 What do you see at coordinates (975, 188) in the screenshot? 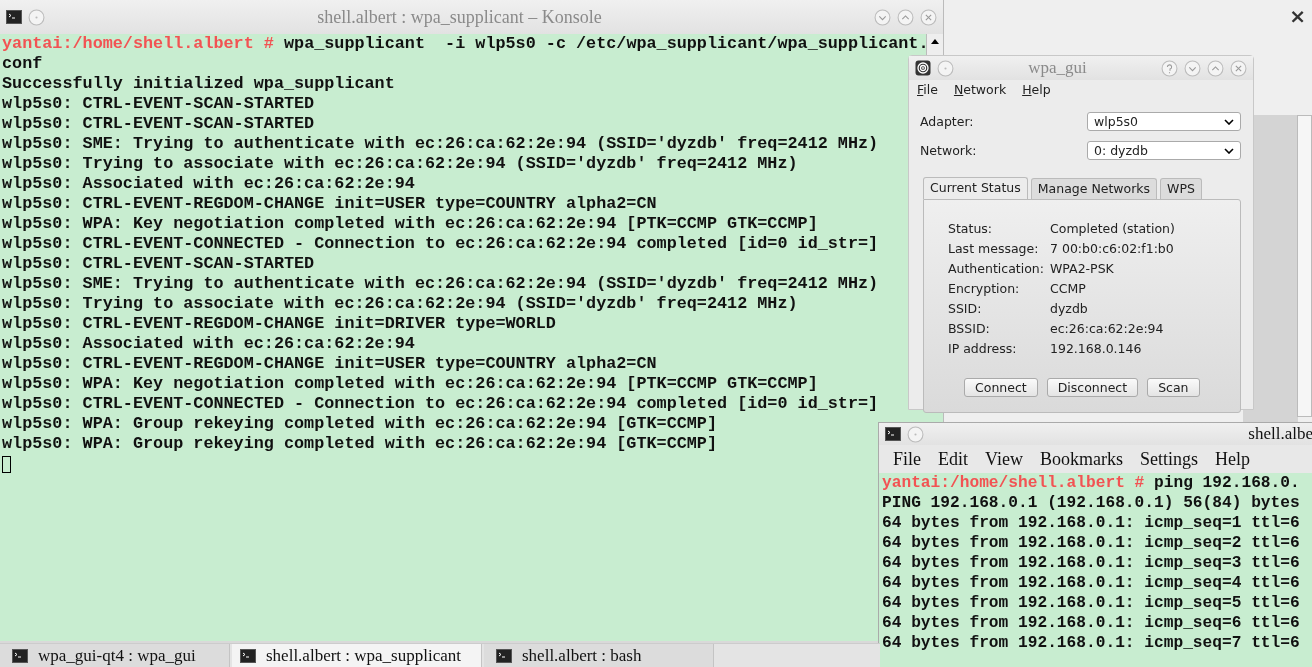
I see `tab: Current Status` at bounding box center [975, 188].